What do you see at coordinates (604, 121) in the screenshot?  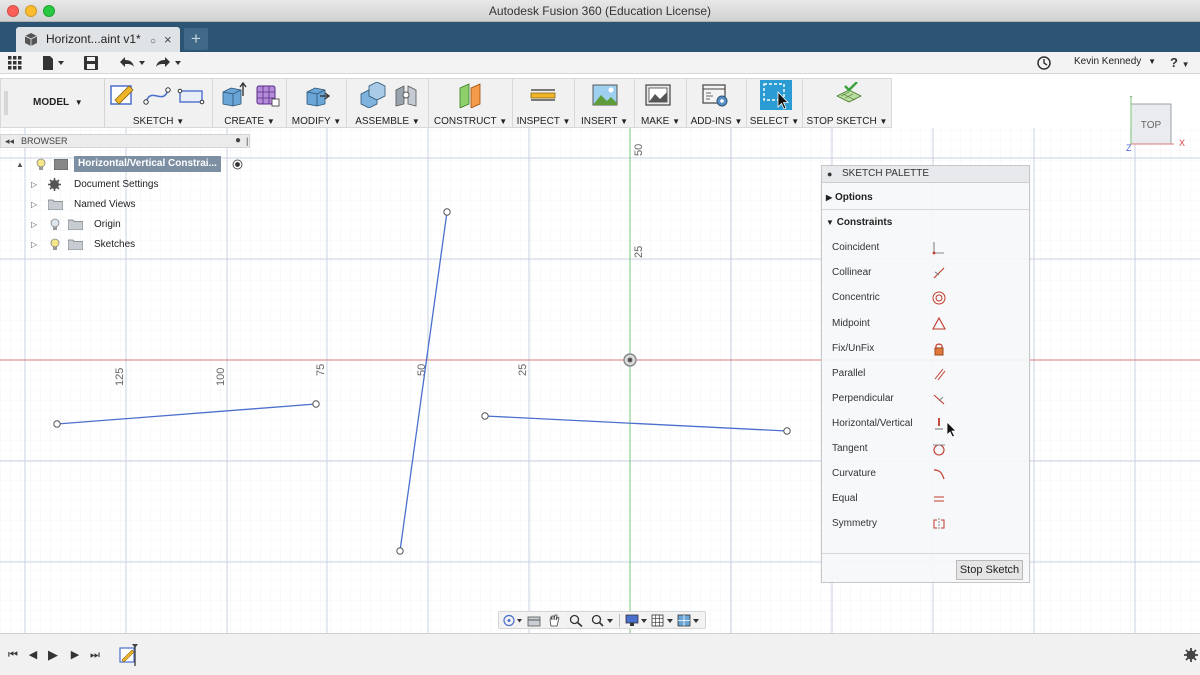 I see `insert-menu: INSERT ▼` at bounding box center [604, 121].